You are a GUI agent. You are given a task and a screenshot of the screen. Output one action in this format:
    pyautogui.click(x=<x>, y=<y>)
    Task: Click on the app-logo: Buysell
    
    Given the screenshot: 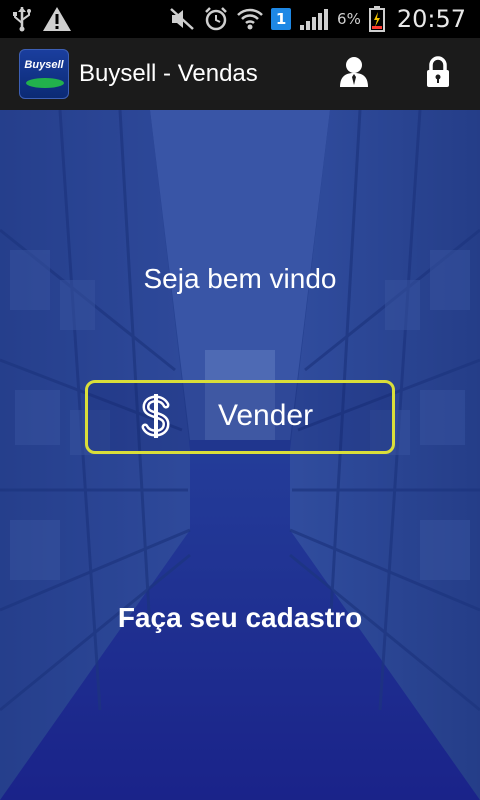 What is the action you would take?
    pyautogui.click(x=44, y=74)
    